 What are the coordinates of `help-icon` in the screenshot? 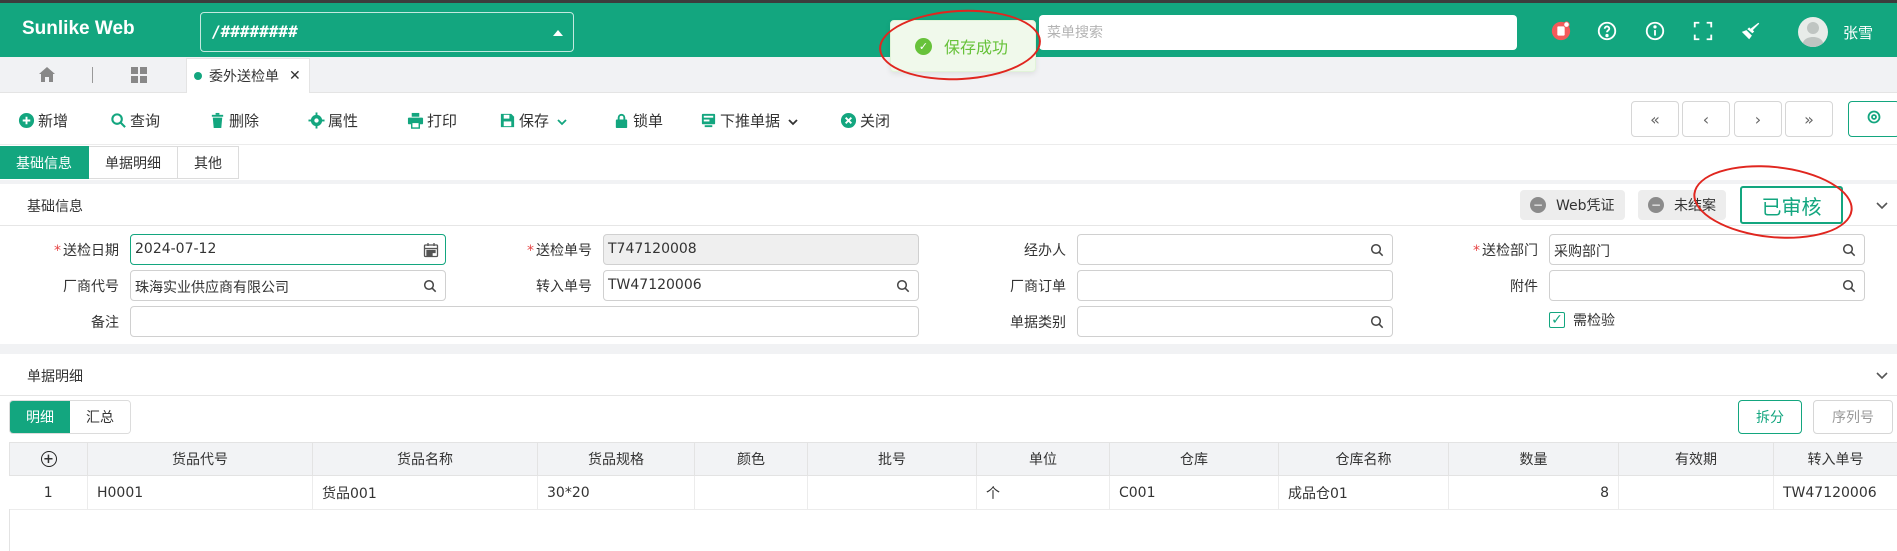 It's located at (1607, 31).